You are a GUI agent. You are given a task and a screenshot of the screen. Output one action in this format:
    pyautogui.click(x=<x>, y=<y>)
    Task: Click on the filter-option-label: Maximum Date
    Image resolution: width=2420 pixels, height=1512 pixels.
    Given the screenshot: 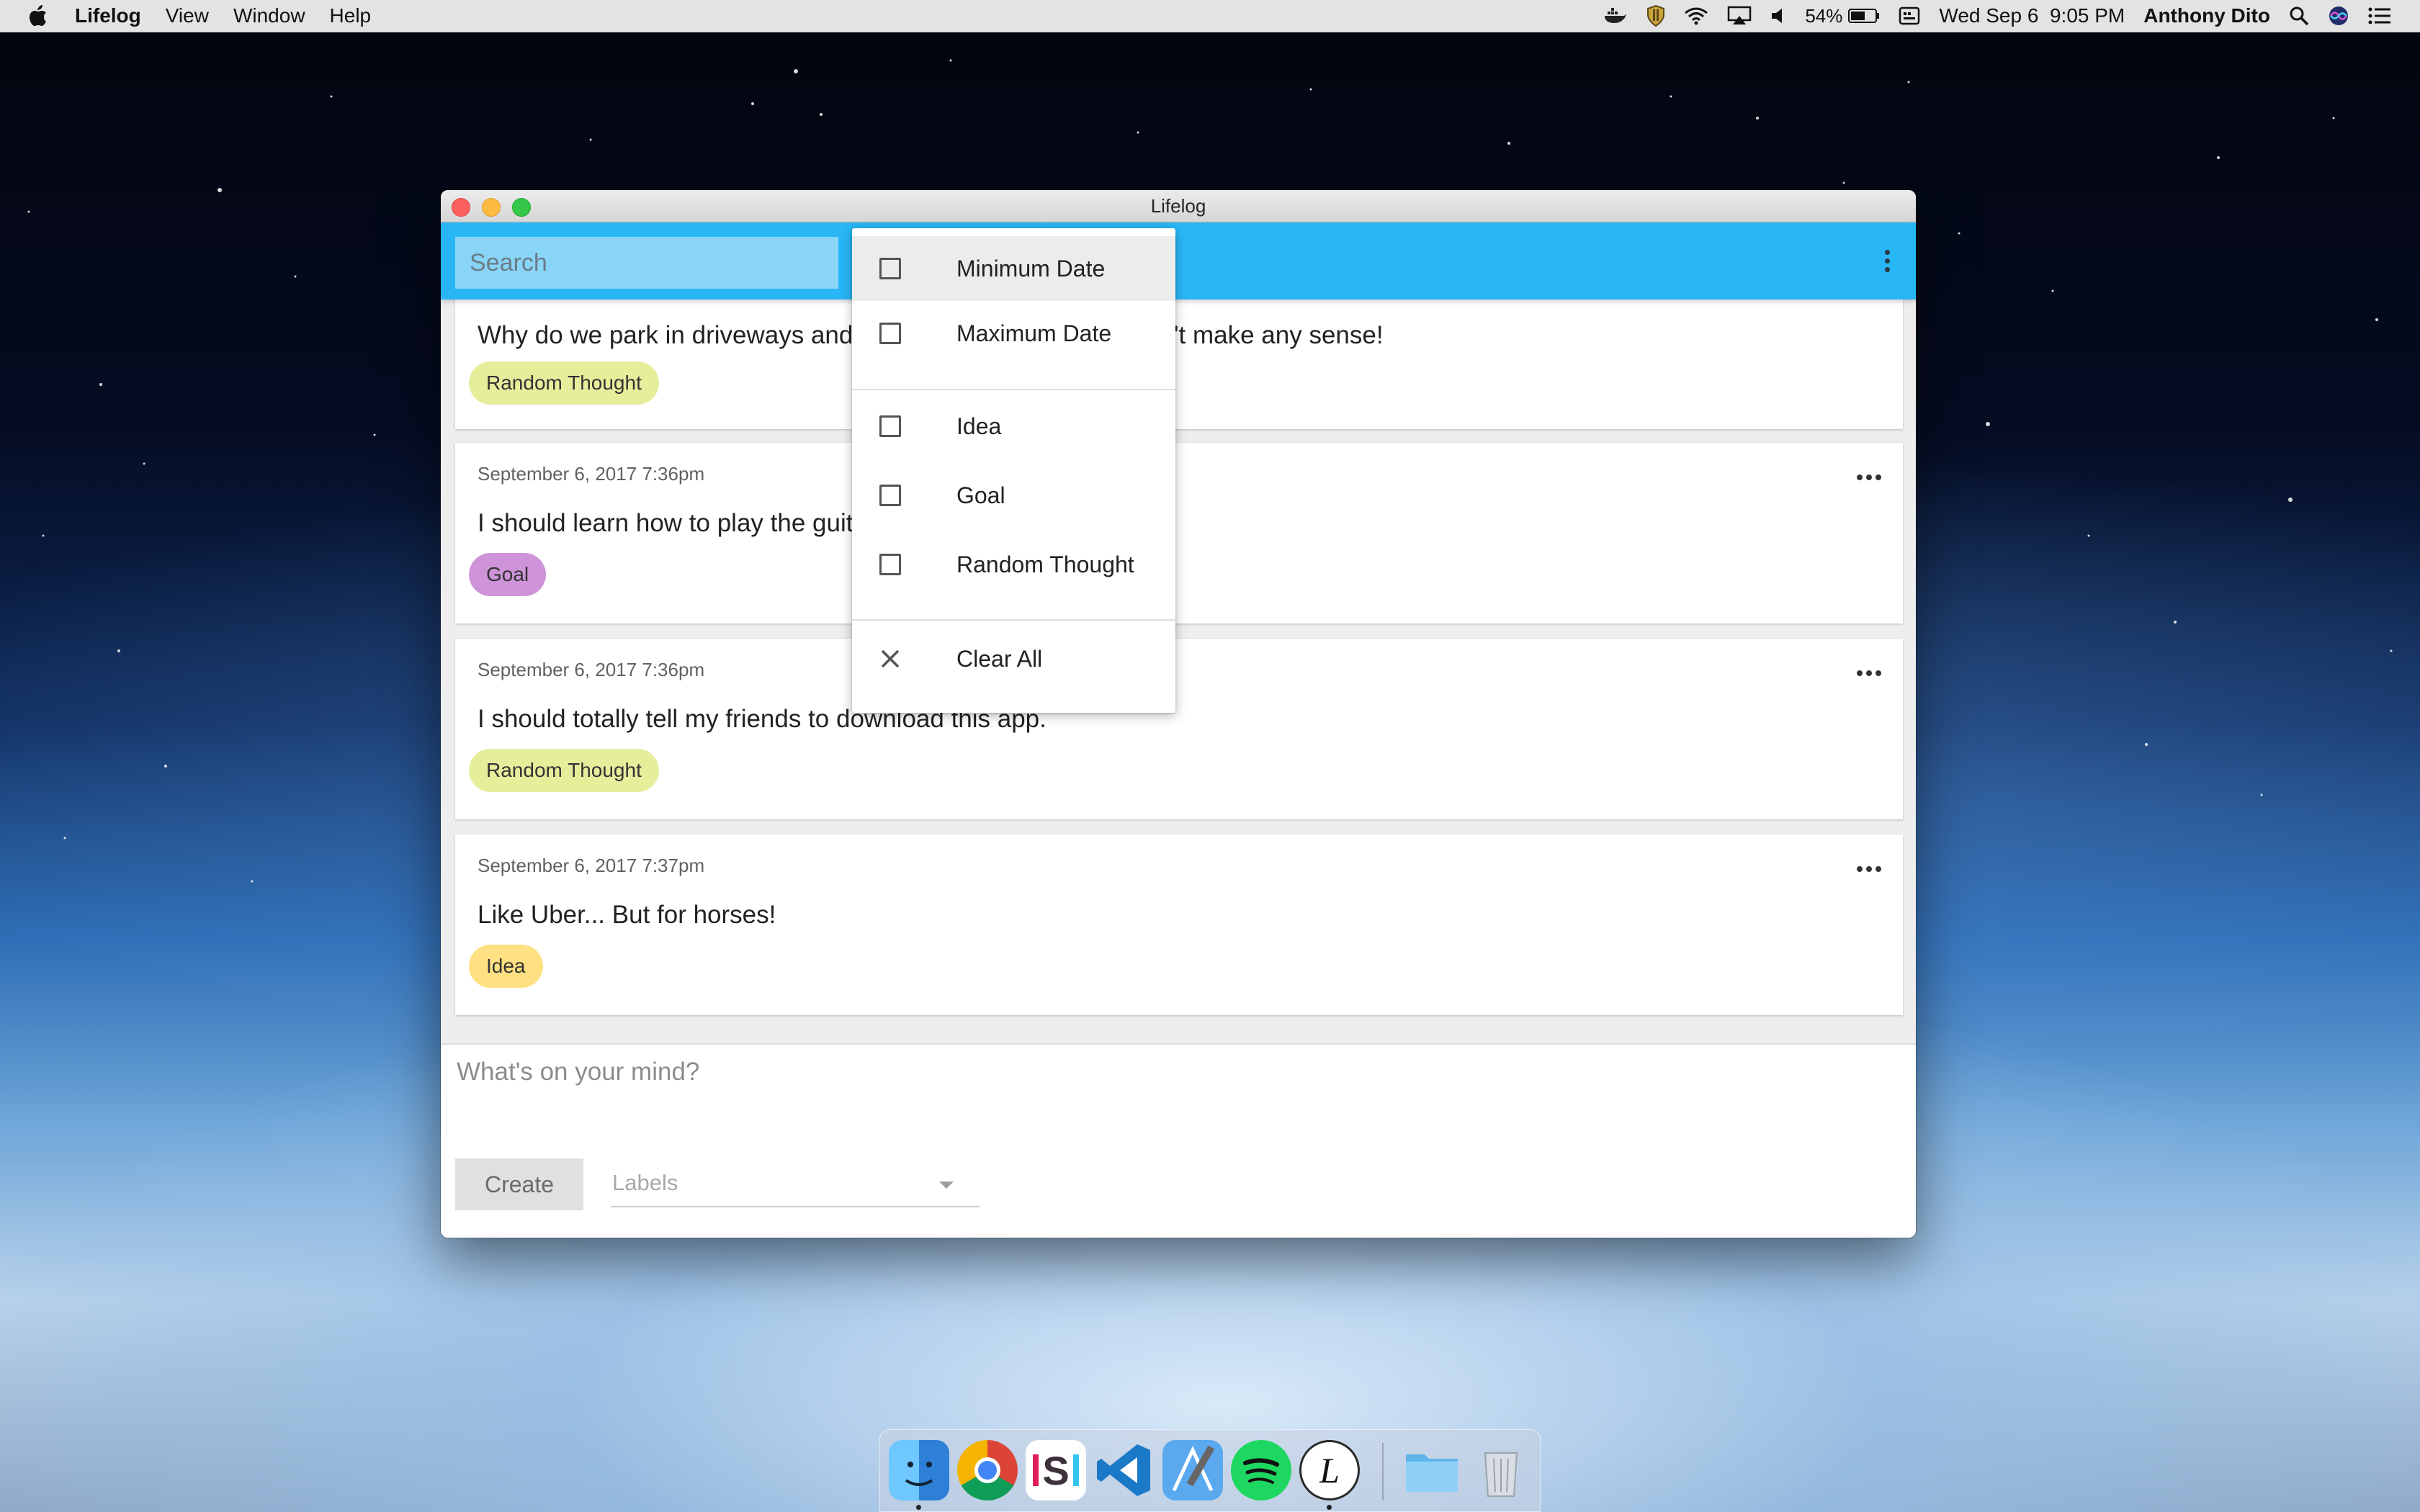 What is the action you would take?
    pyautogui.click(x=1034, y=333)
    